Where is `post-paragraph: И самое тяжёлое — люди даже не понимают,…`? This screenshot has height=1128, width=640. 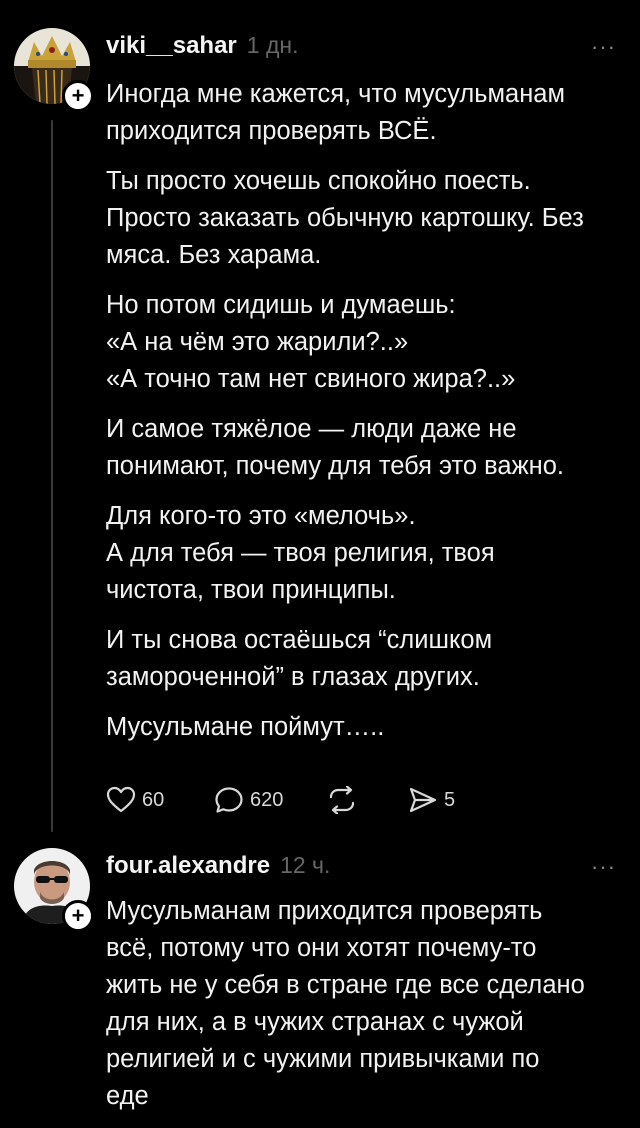
post-paragraph: И самое тяжёлое — люди даже не понимают,… is located at coordinates (335, 447).